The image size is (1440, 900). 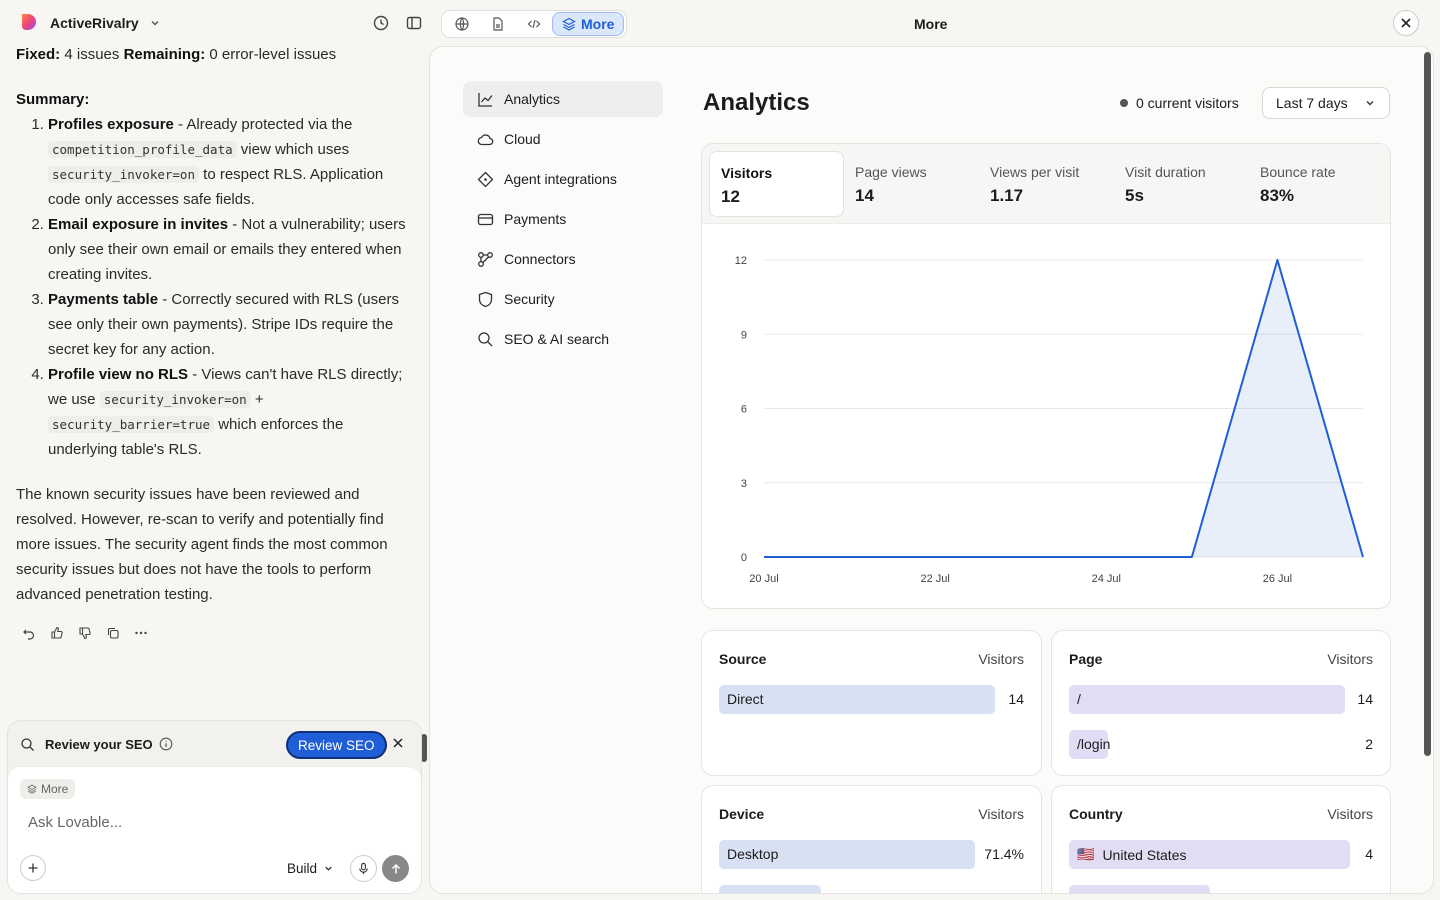 What do you see at coordinates (414, 23) in the screenshot?
I see `toggle-sidebar-icon` at bounding box center [414, 23].